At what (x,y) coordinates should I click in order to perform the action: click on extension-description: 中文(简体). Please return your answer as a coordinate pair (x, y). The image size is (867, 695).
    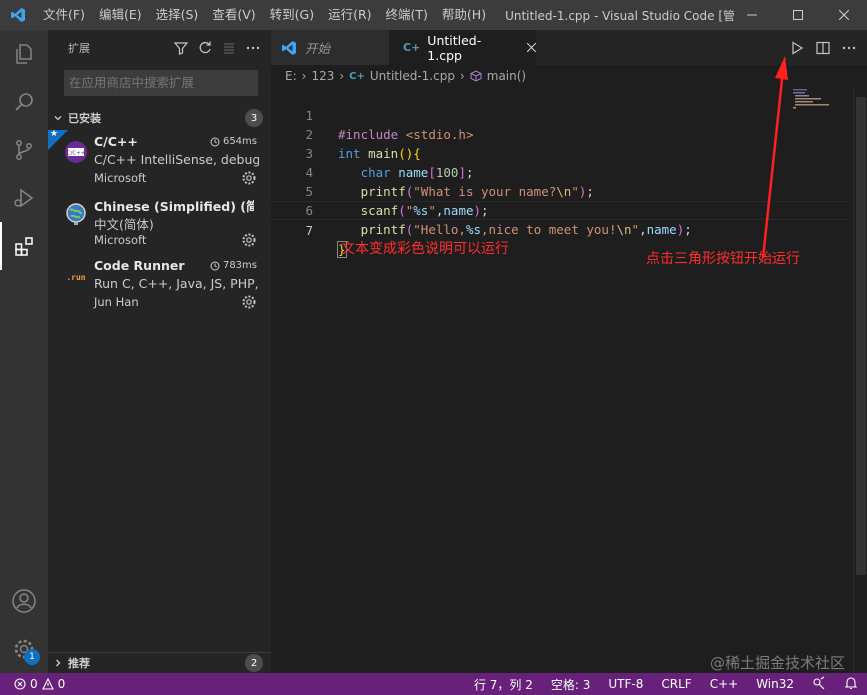
    Looking at the image, I should click on (124, 224).